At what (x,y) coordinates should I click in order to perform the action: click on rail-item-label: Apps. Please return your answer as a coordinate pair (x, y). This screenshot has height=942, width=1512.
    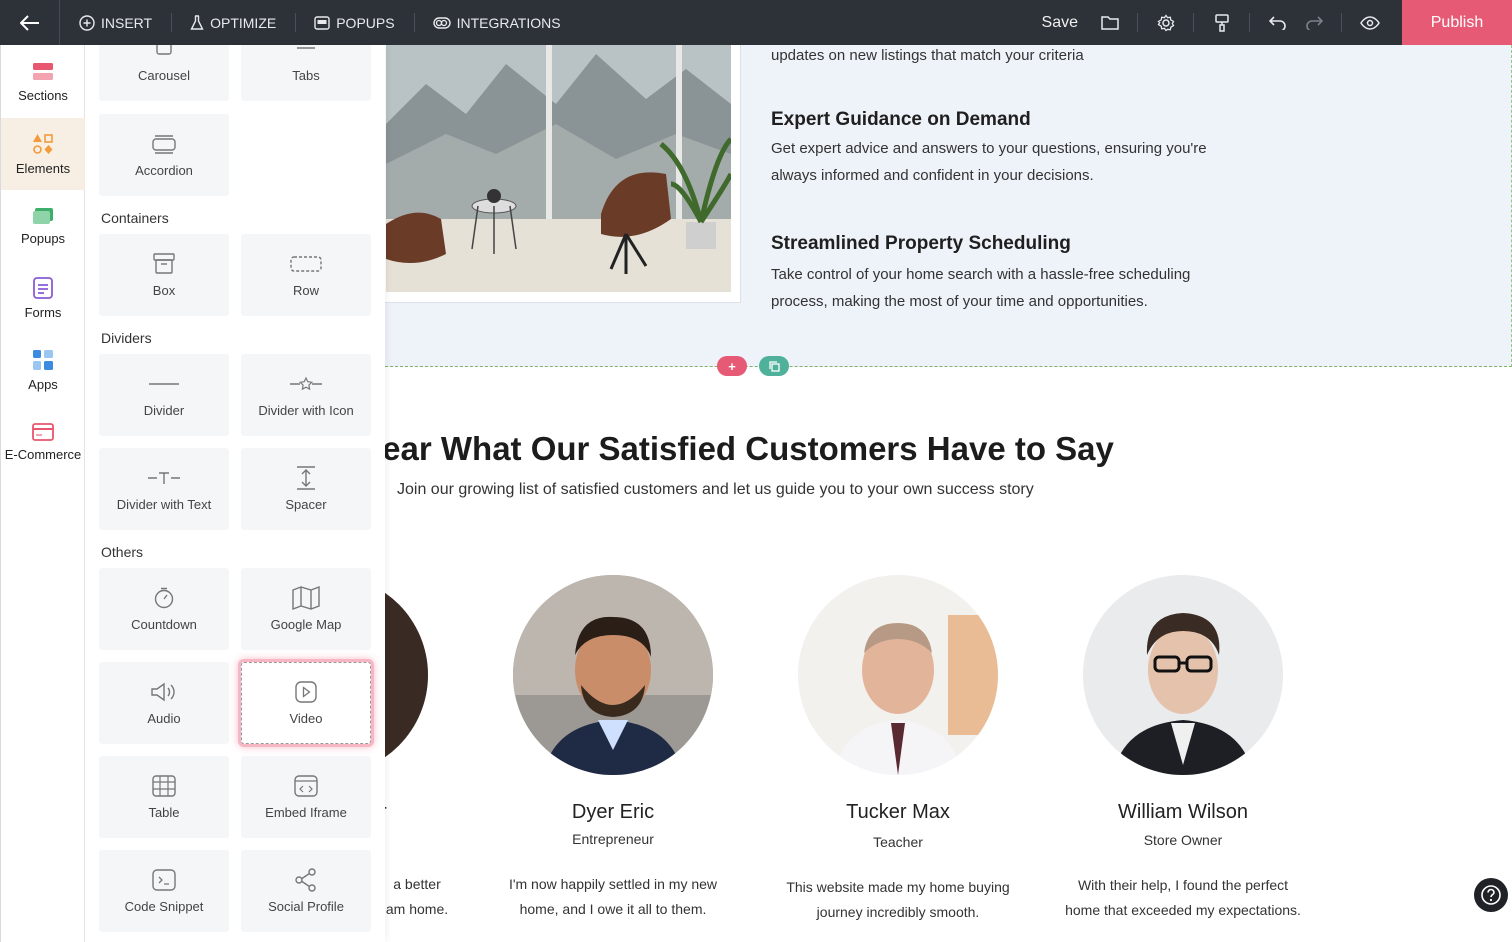
    Looking at the image, I should click on (43, 384).